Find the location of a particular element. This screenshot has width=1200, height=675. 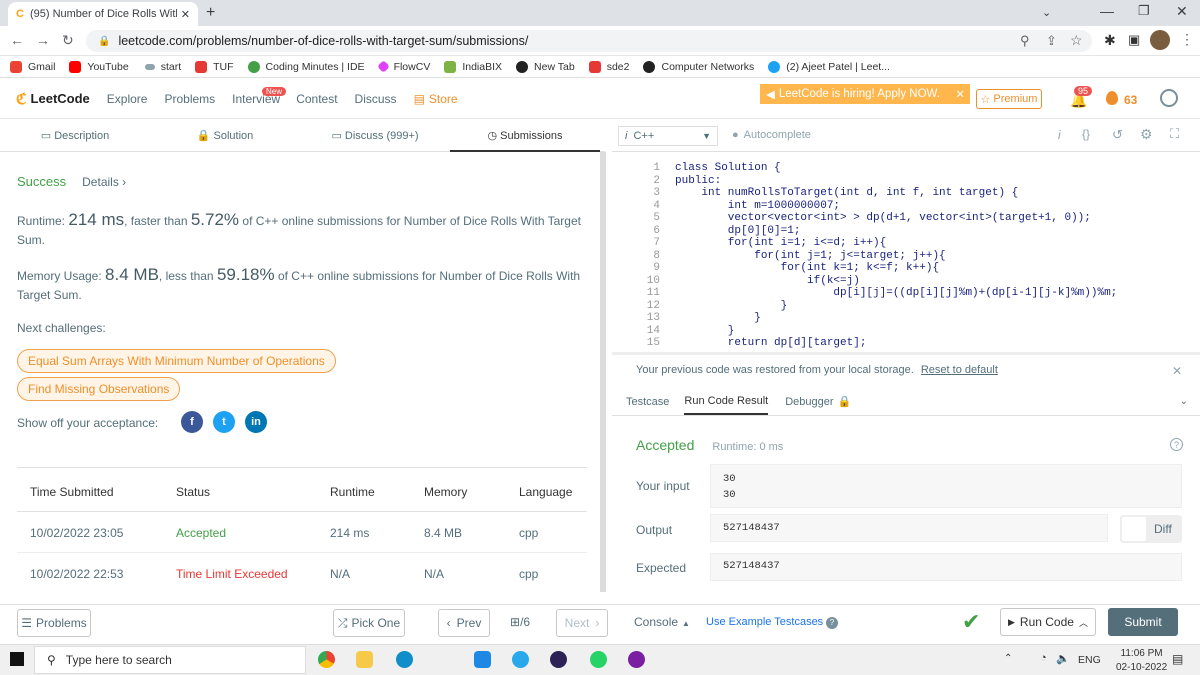

prev-button: ‹ Prev is located at coordinates (464, 623).